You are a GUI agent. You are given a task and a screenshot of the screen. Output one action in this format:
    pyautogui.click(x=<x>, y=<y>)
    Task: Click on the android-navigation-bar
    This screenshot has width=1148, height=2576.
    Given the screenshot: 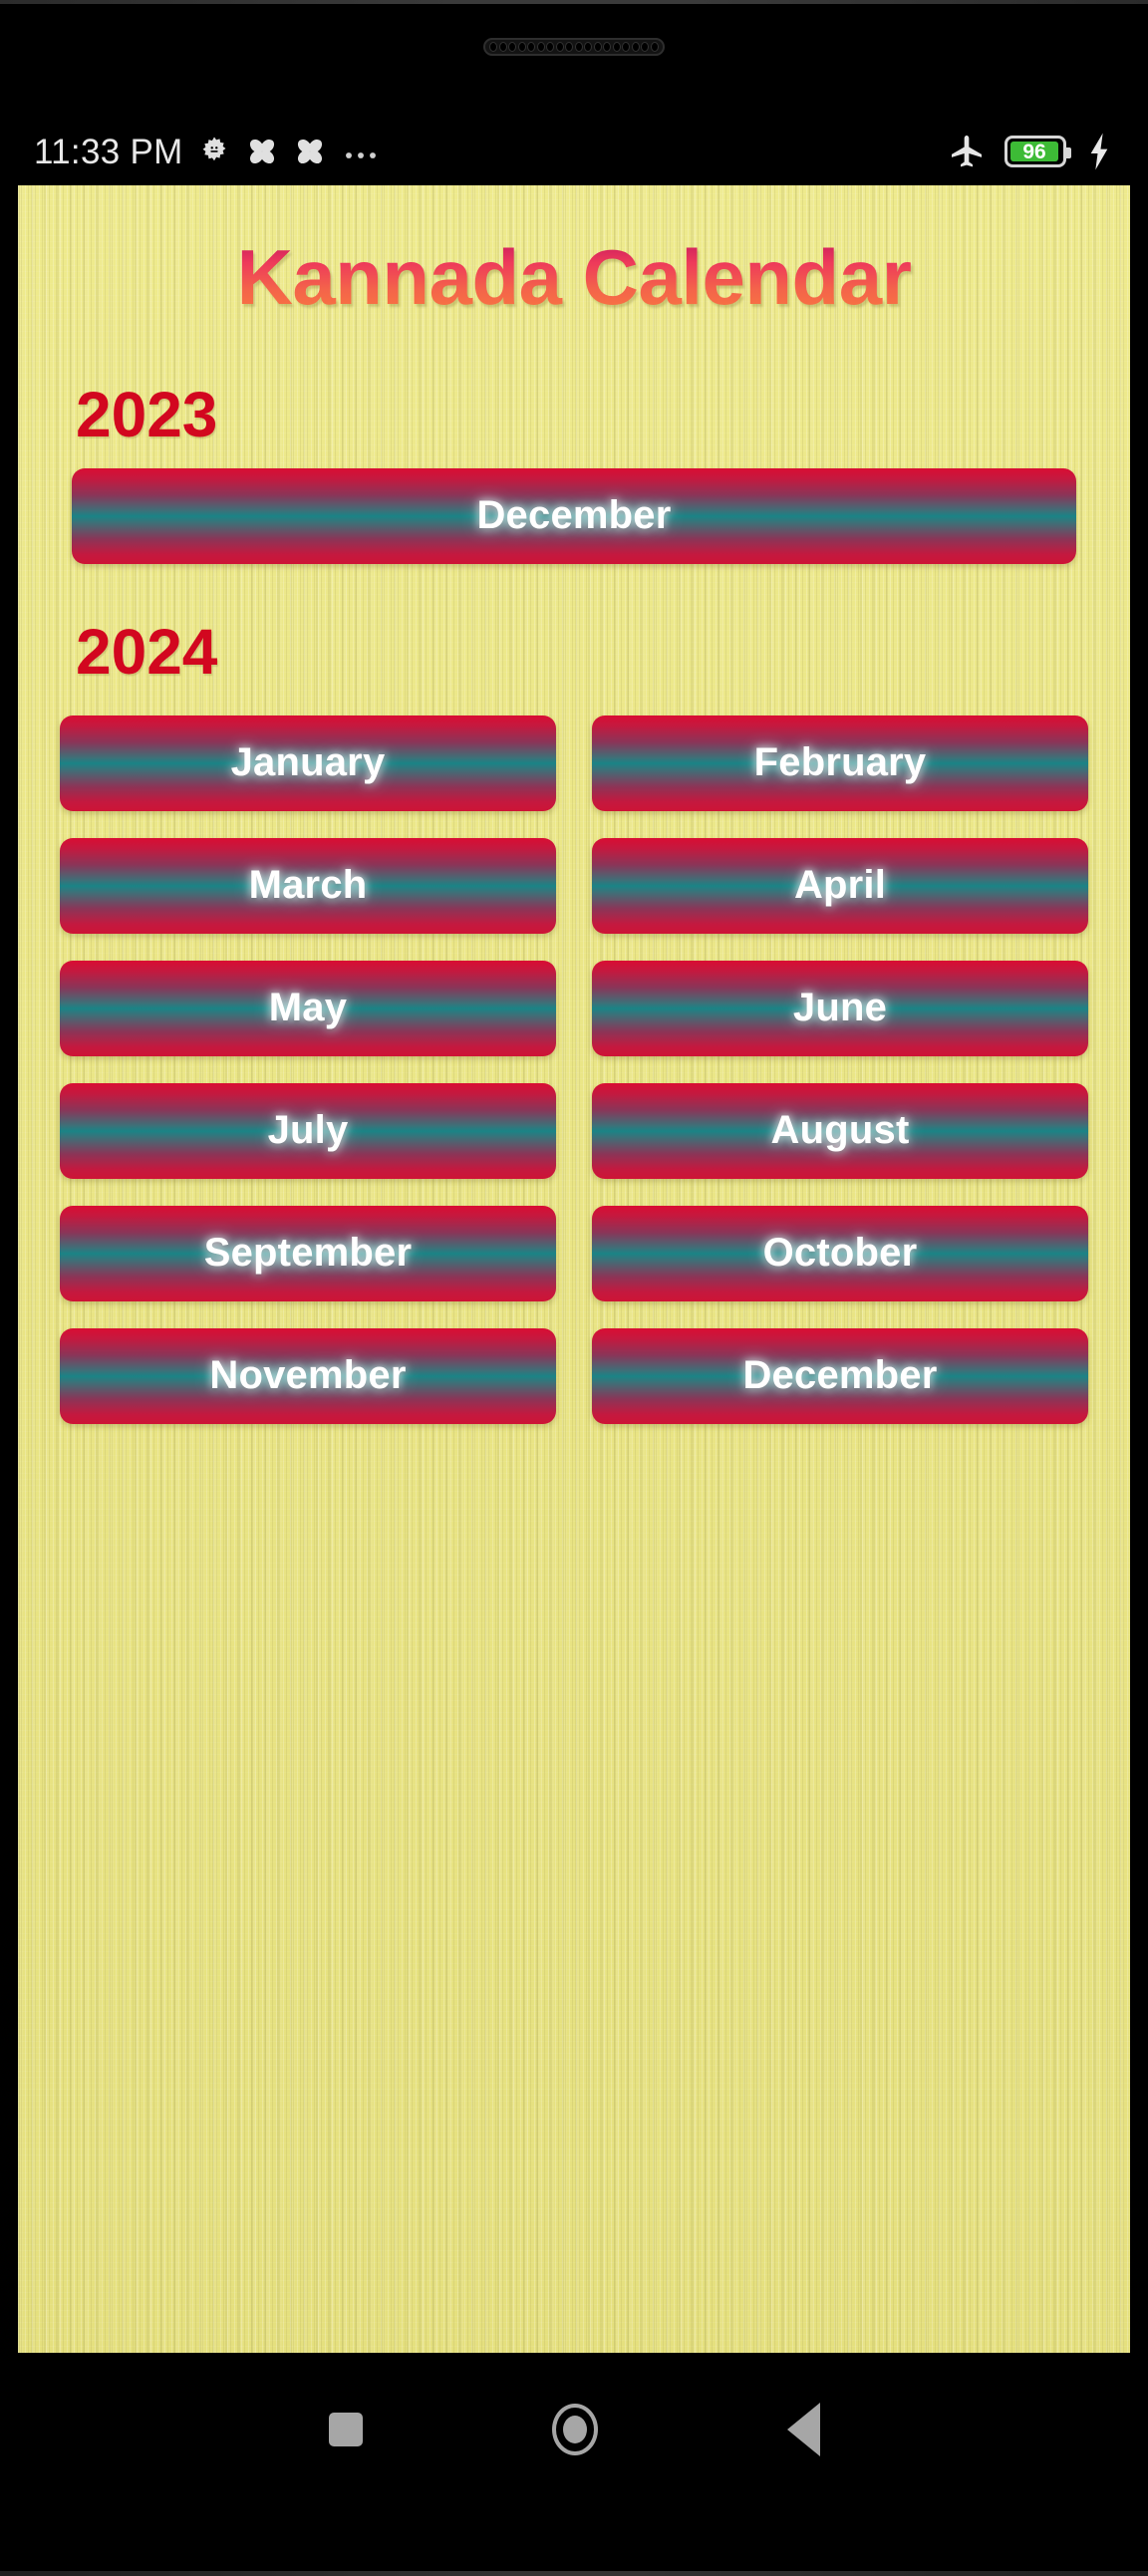 What is the action you would take?
    pyautogui.click(x=574, y=2429)
    